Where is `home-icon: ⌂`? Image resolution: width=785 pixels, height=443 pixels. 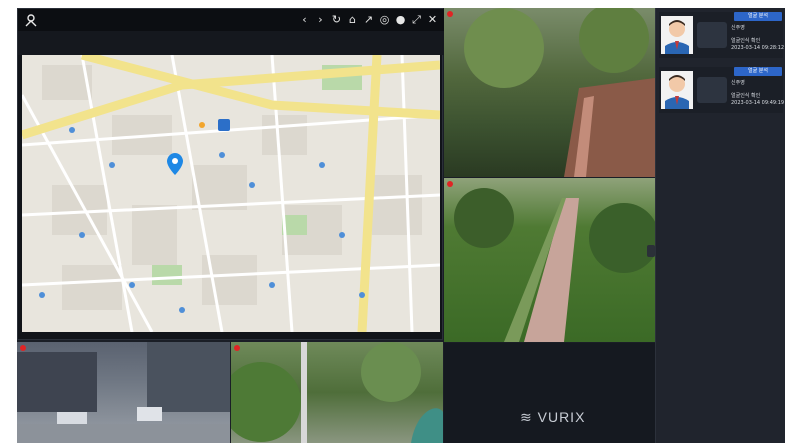 home-icon: ⌂ is located at coordinates (352, 20).